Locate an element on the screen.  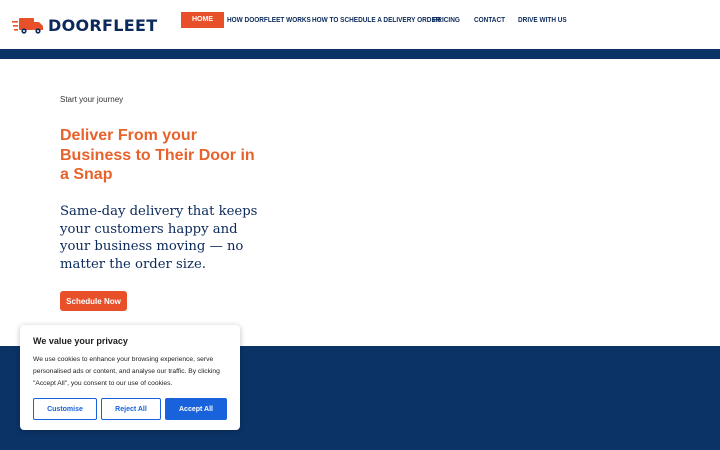
cookie-title: We value your privacy is located at coordinates (80, 341).